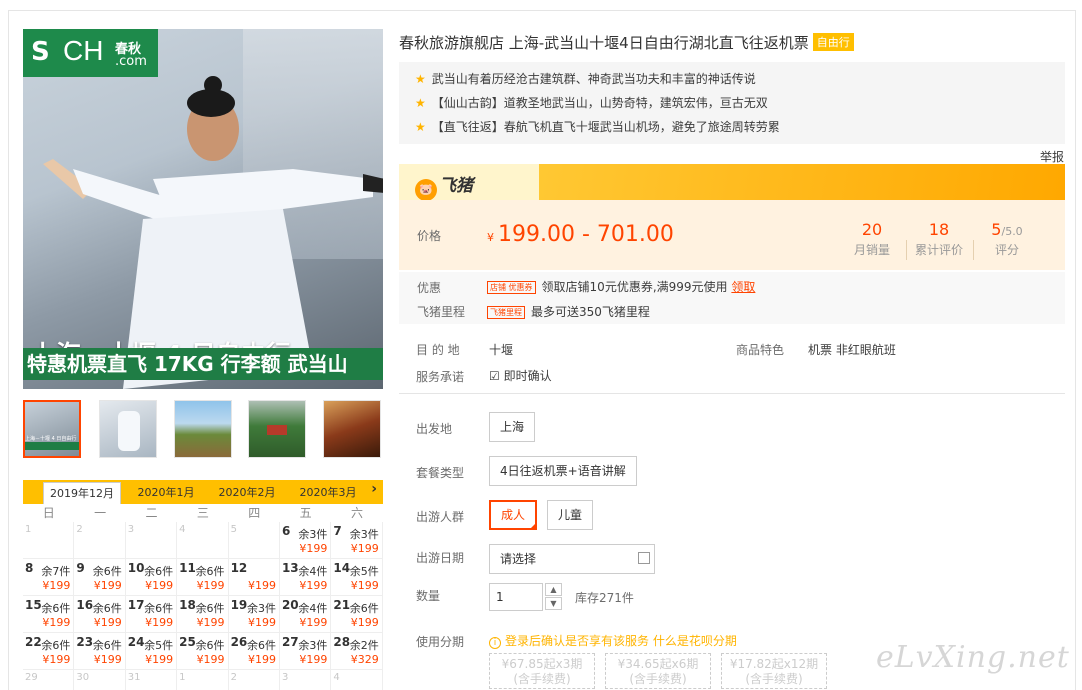 This screenshot has height=690, width=1082. I want to click on calendar-tab-feb: 2020年2月, so click(247, 493).